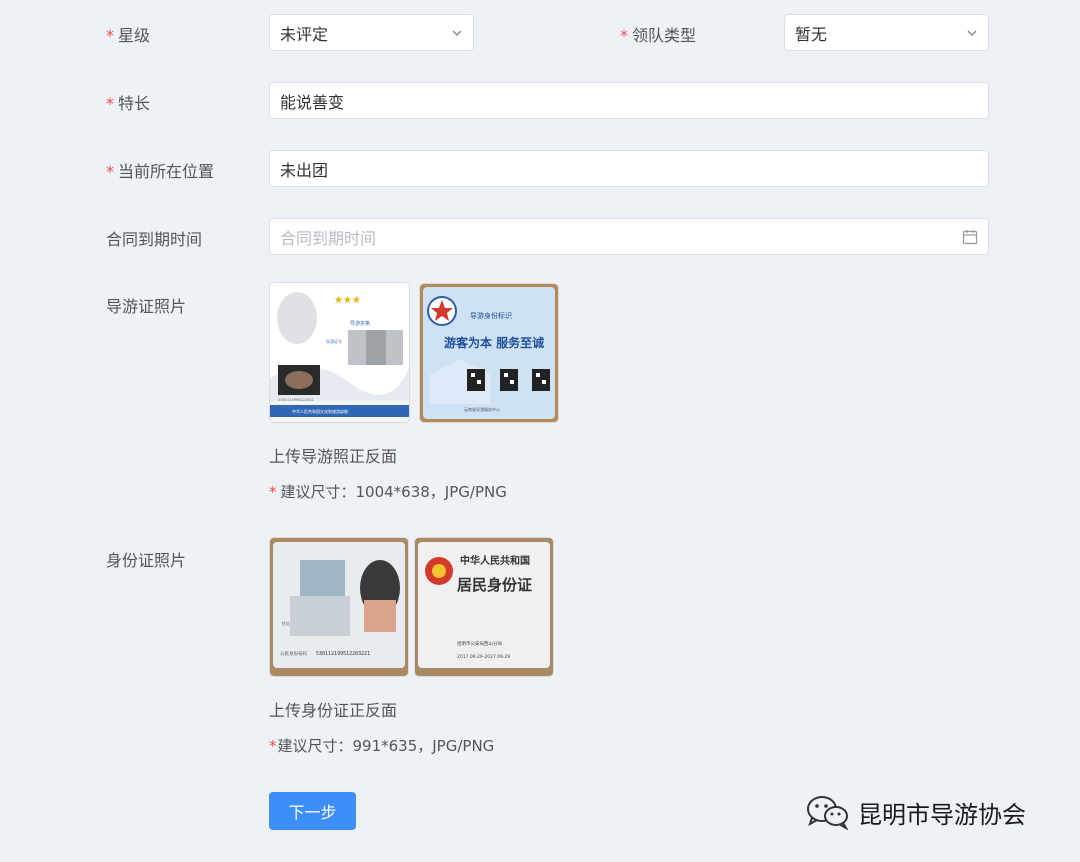  Describe the element at coordinates (629, 236) in the screenshot. I see `contract-date-picker: 合同到期时间` at that location.